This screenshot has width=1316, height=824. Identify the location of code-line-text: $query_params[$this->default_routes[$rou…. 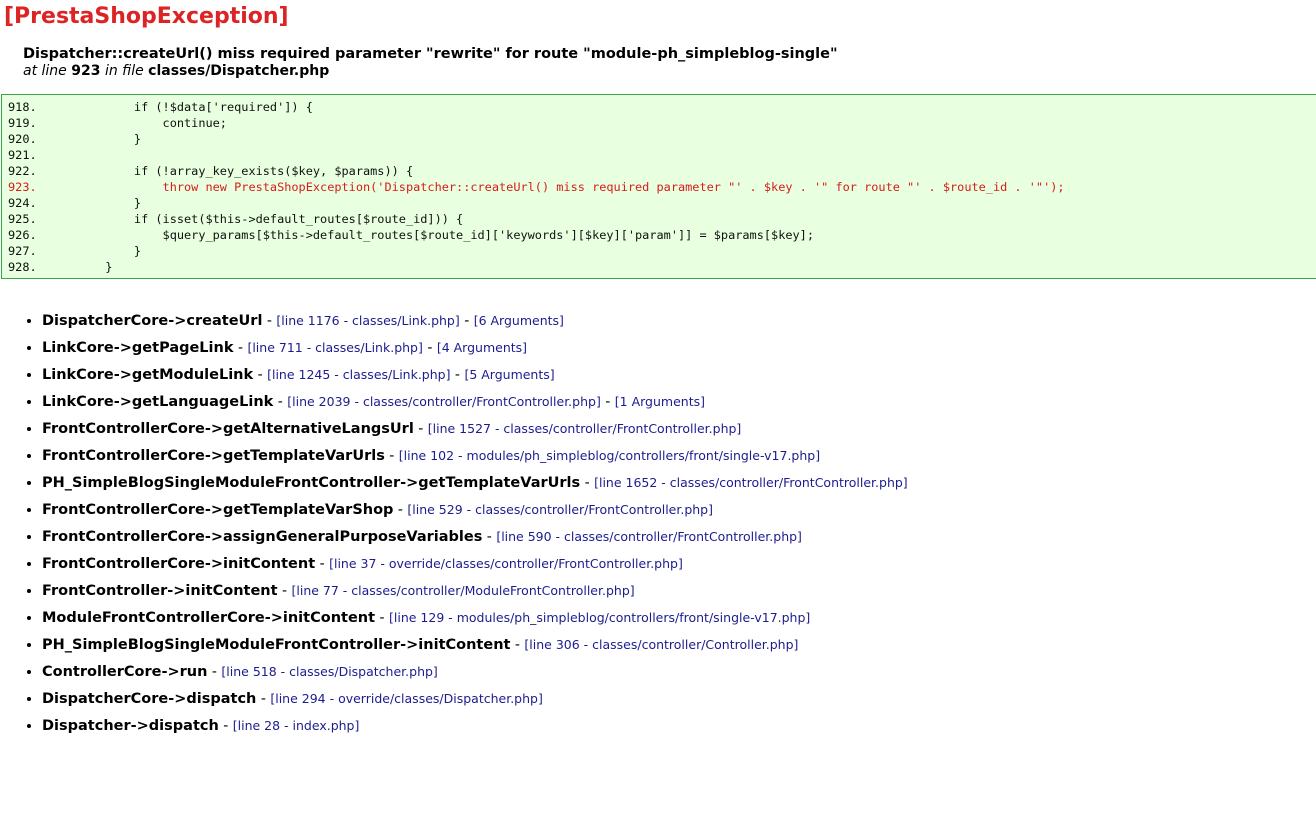
(431, 235).